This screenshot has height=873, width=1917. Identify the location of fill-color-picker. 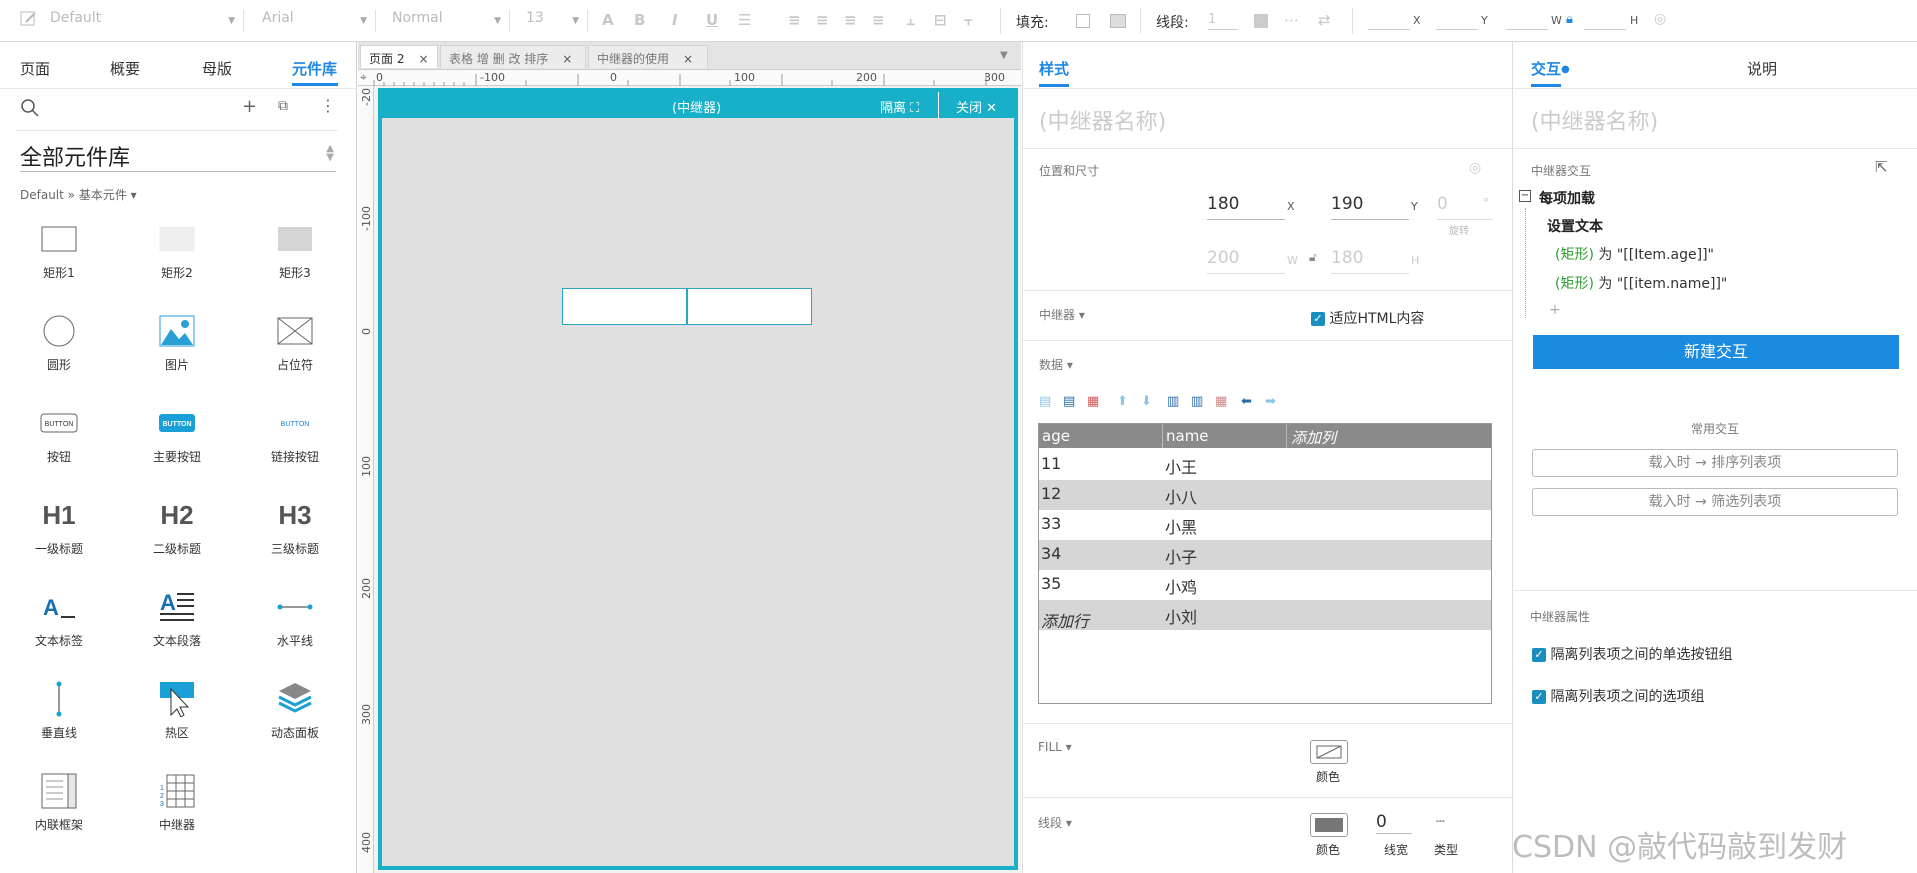
(1329, 752).